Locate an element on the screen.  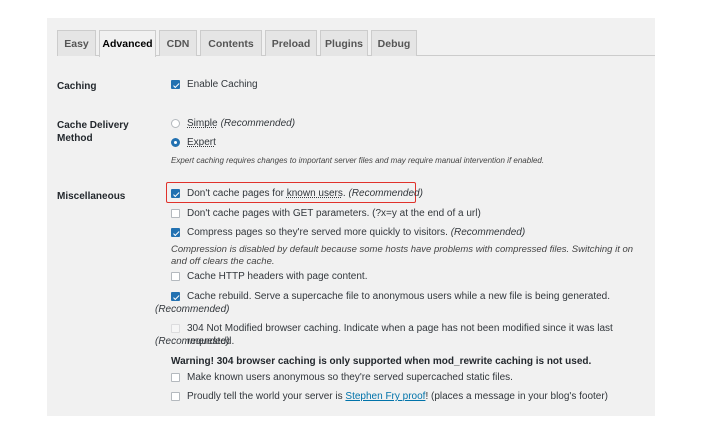
cache-rebuild-recommended-note: (Recommended) is located at coordinates (192, 309).